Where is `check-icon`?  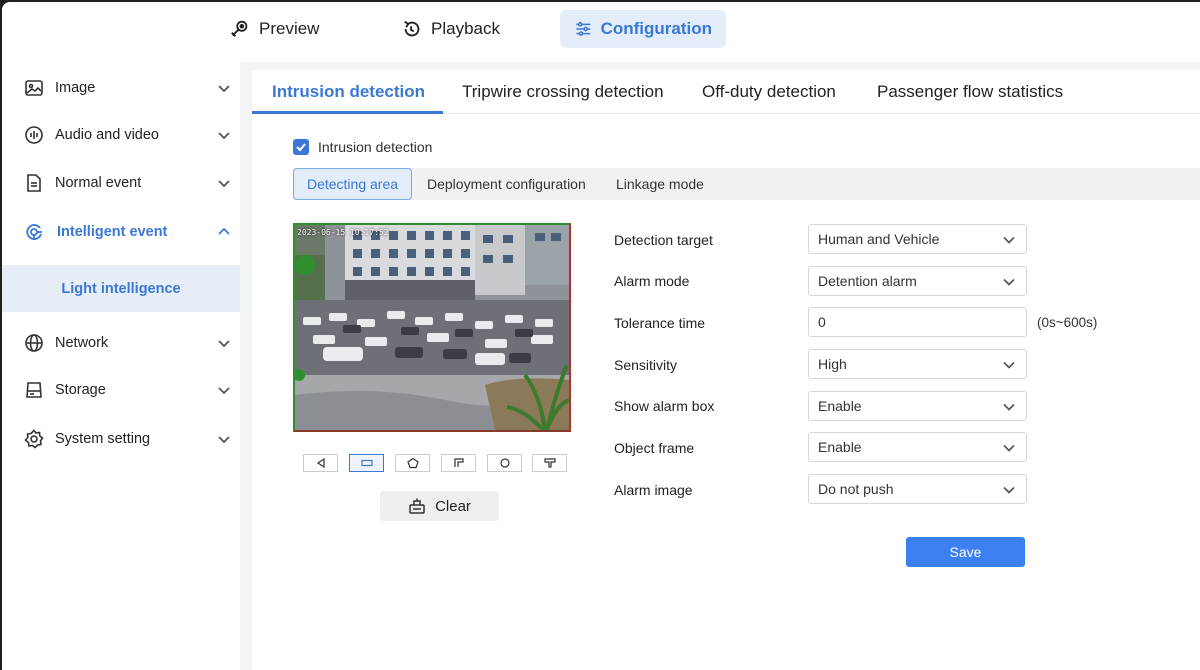
check-icon is located at coordinates (301, 147).